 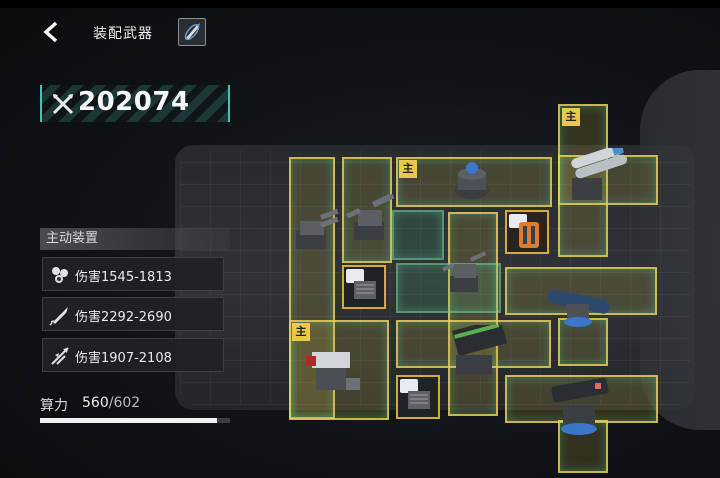 I want to click on device-damage-label: 伤害1907-2108, so click(x=123, y=358).